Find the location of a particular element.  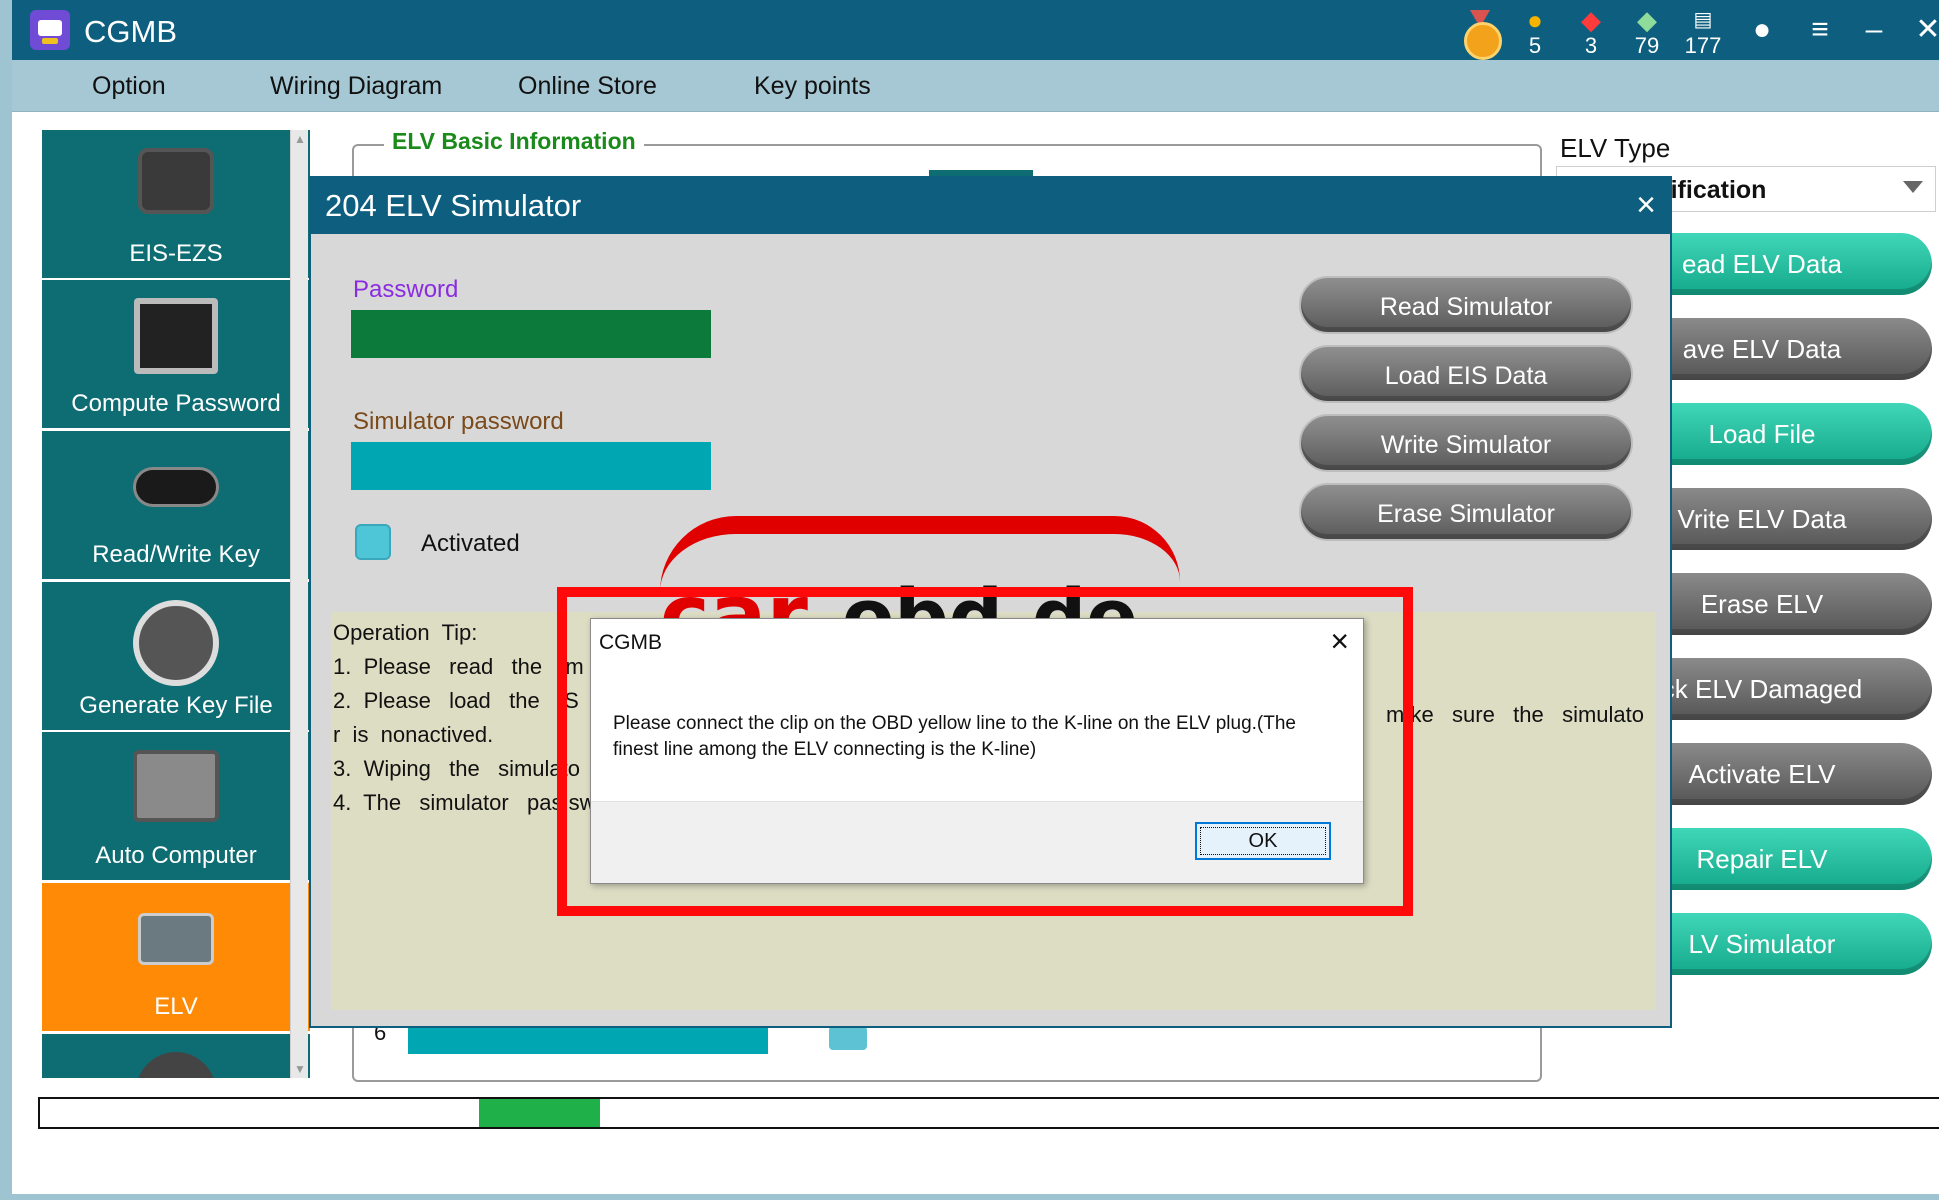

elv-basic-info-title: ELV Basic Information is located at coordinates (514, 141).